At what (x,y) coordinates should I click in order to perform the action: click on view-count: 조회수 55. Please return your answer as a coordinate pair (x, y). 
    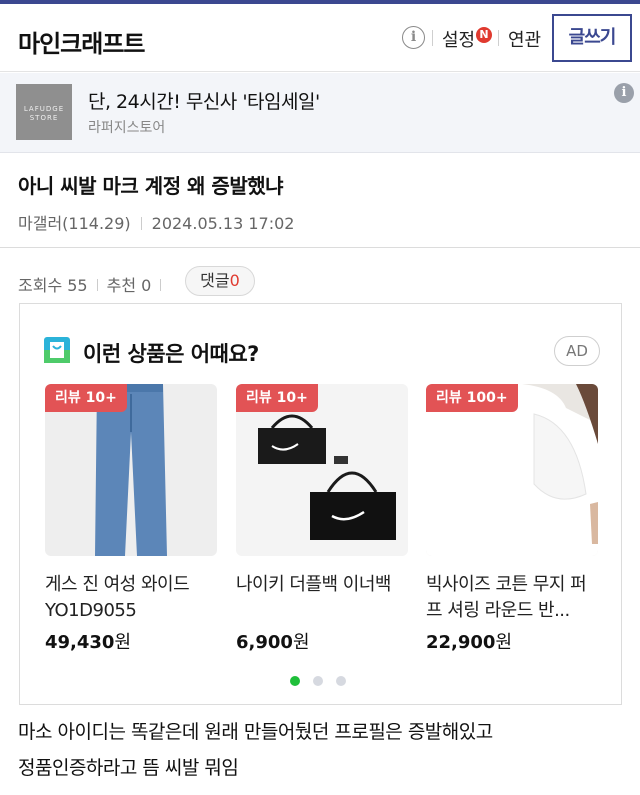
    Looking at the image, I should click on (53, 285).